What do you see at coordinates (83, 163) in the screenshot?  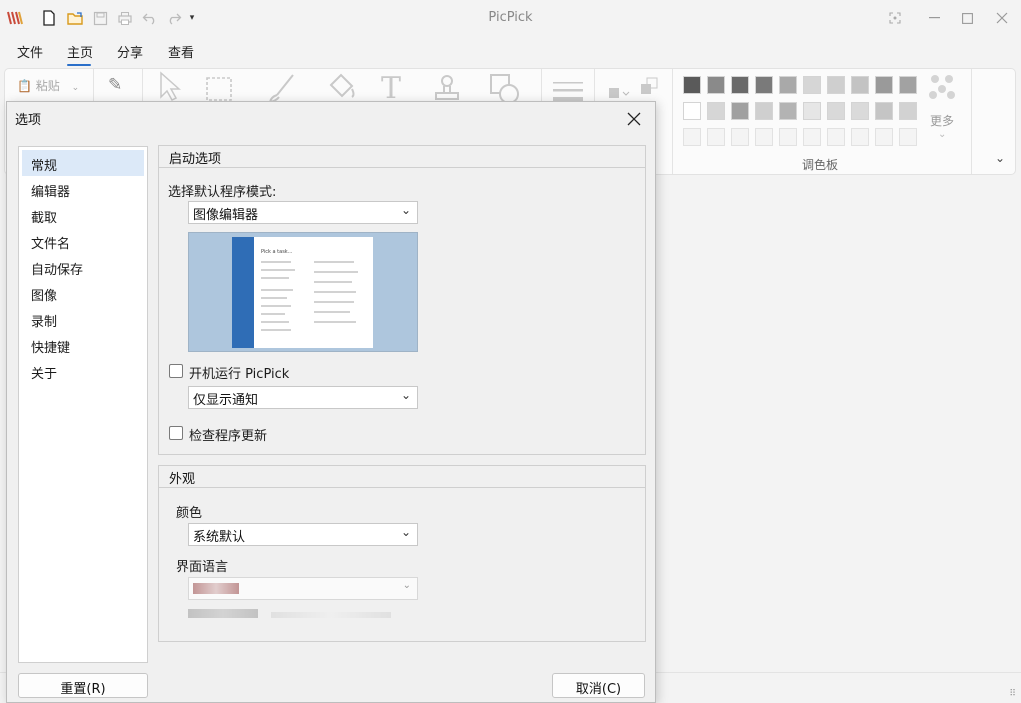 I see `nav-item-general: 常规` at bounding box center [83, 163].